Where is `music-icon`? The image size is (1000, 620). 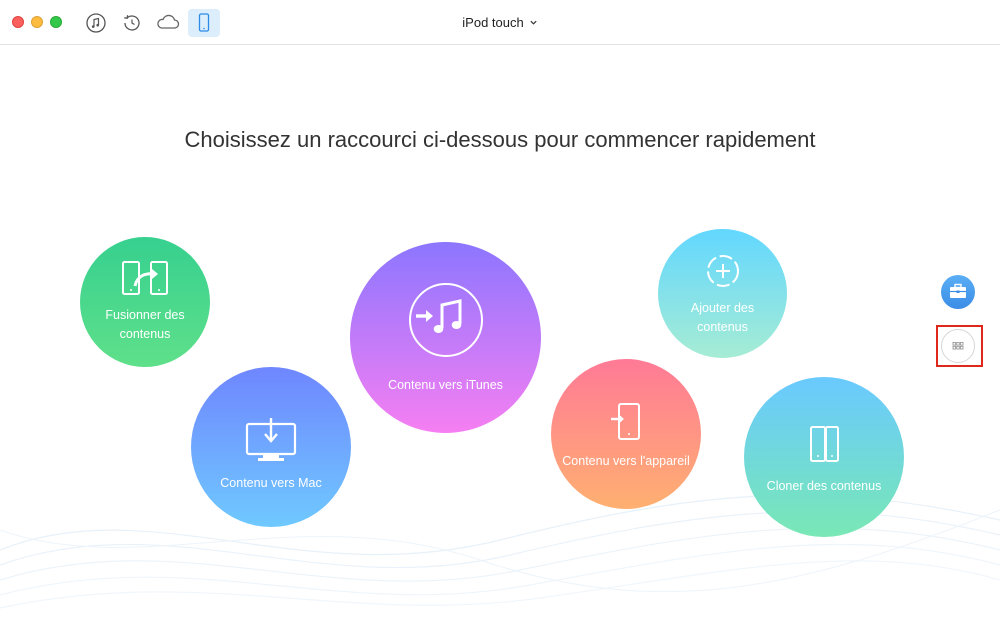
music-icon is located at coordinates (96, 23).